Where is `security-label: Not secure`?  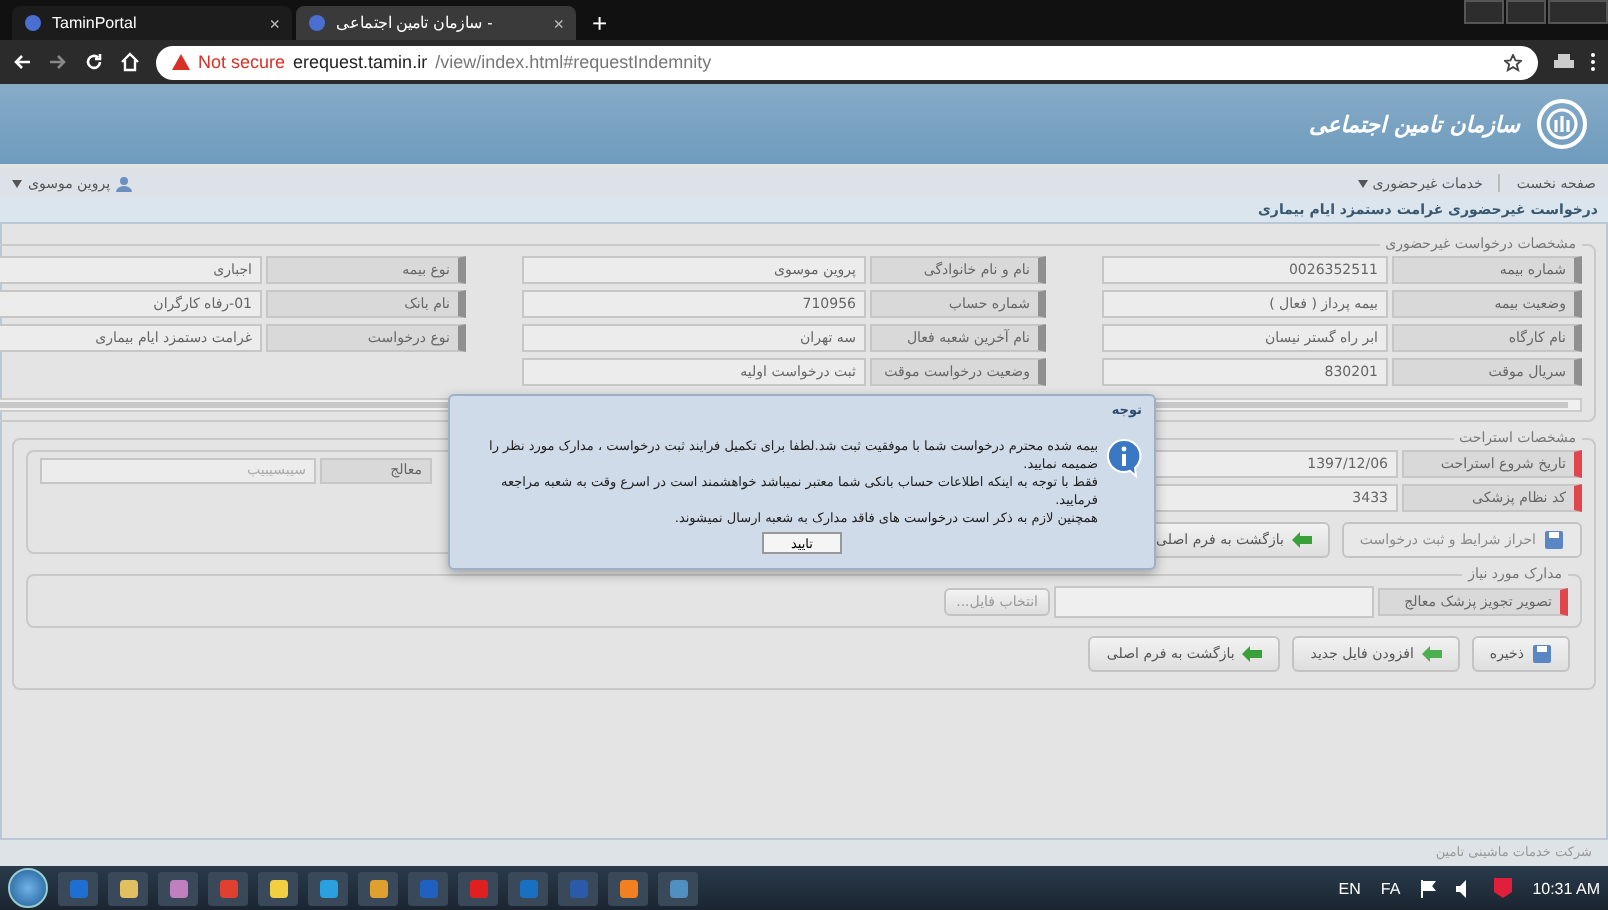
security-label: Not secure is located at coordinates (242, 62).